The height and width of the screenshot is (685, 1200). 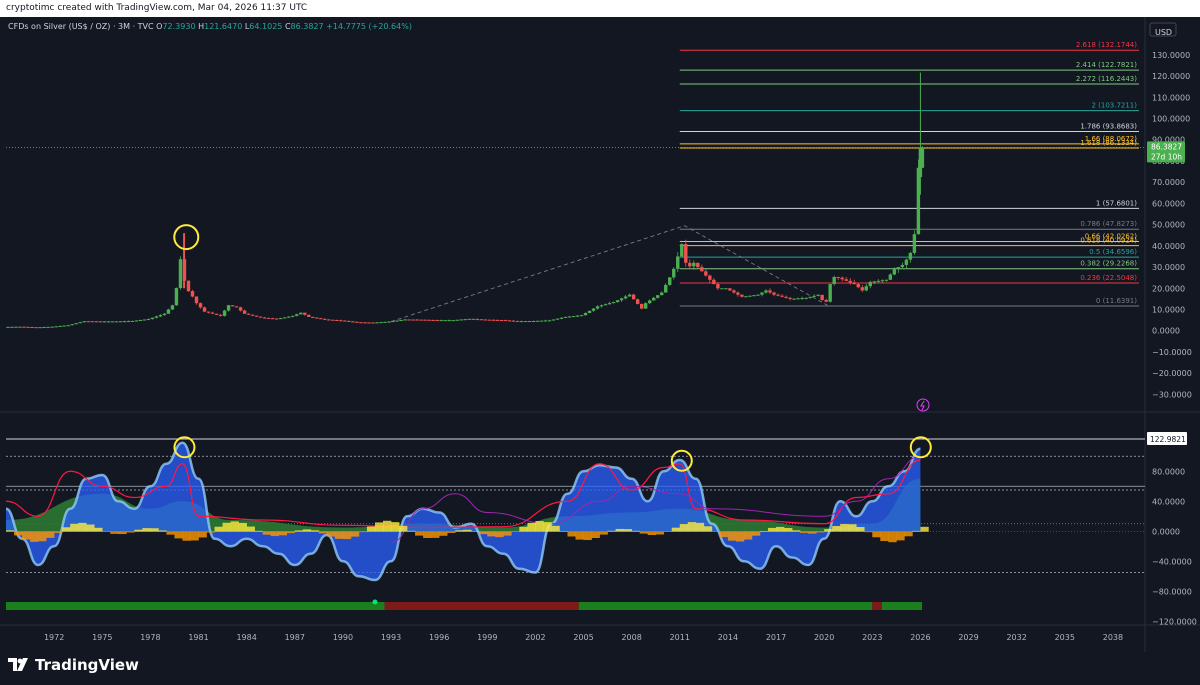 What do you see at coordinates (391, 637) in the screenshot?
I see `time-axis-tick-label: 1993` at bounding box center [391, 637].